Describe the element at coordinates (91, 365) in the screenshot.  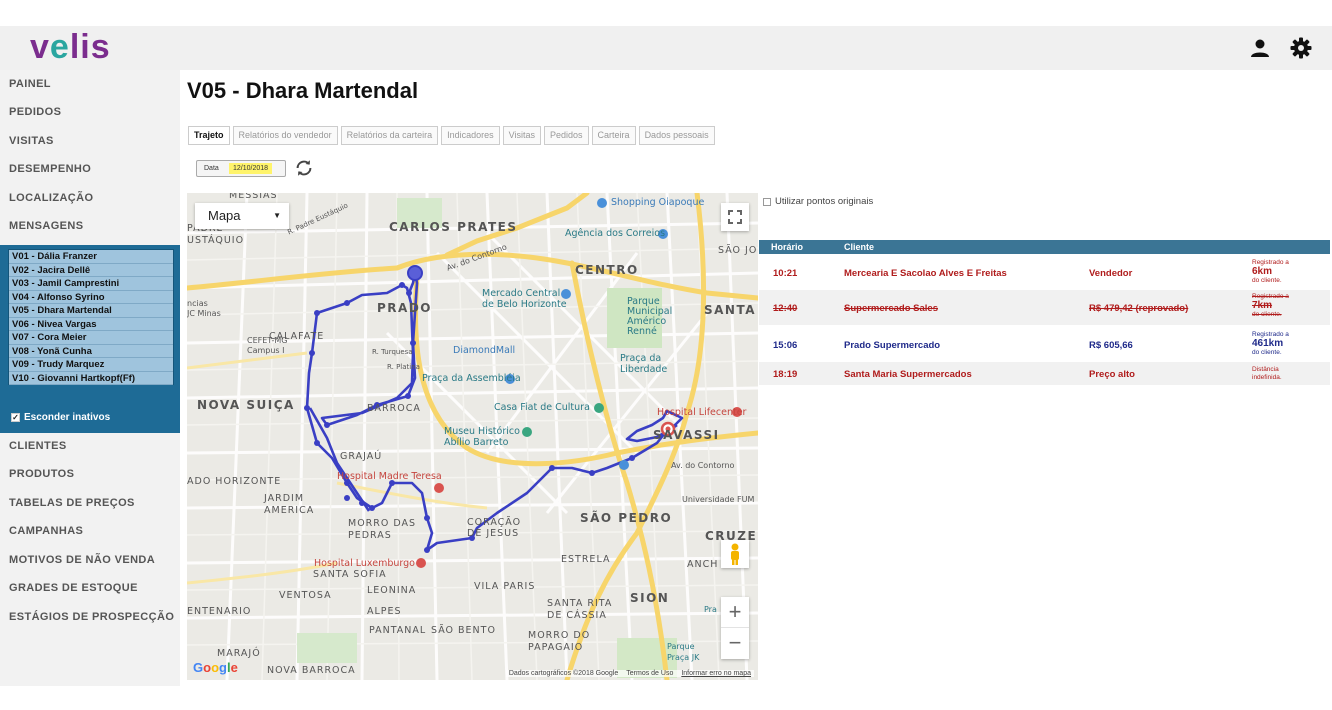
I see `vendor-item: V09 - Trudy Marquez` at that location.